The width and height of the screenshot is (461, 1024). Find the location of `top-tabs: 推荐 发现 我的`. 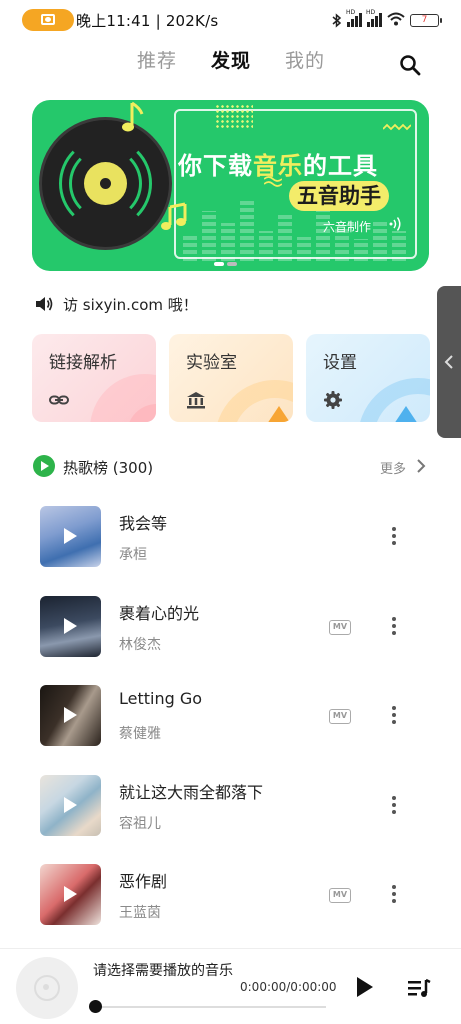

top-tabs: 推荐 发现 我的 is located at coordinates (230, 61).